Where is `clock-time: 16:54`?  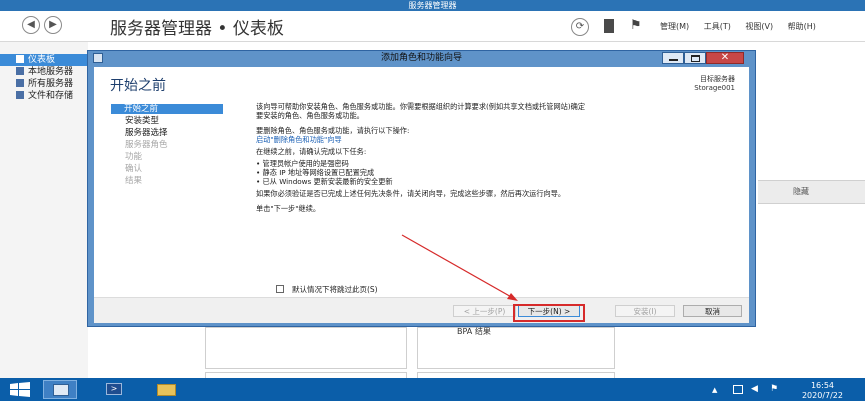 clock-time: 16:54 is located at coordinates (822, 385).